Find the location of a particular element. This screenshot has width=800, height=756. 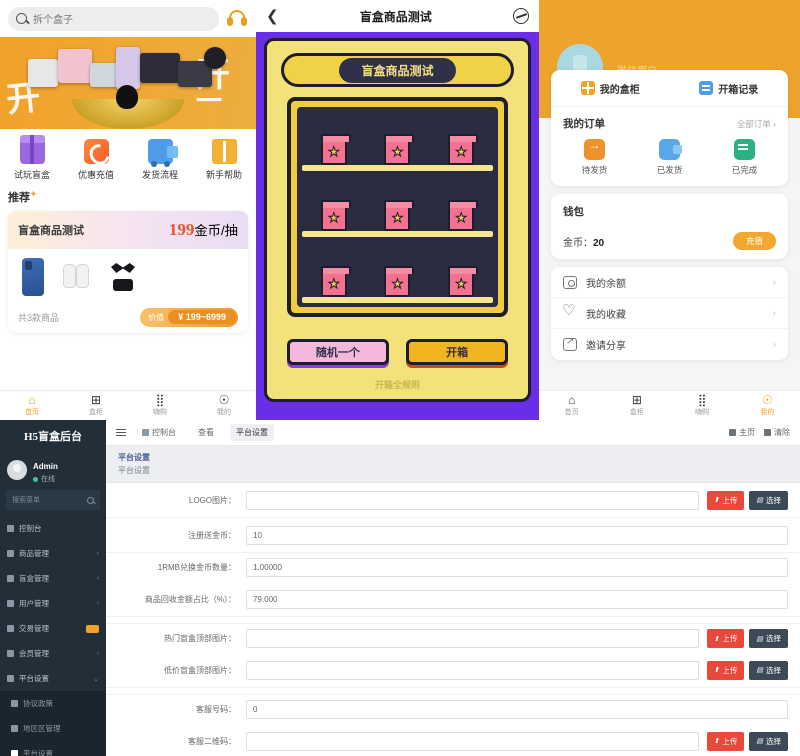

rule-icon is located at coordinates (521, 16).